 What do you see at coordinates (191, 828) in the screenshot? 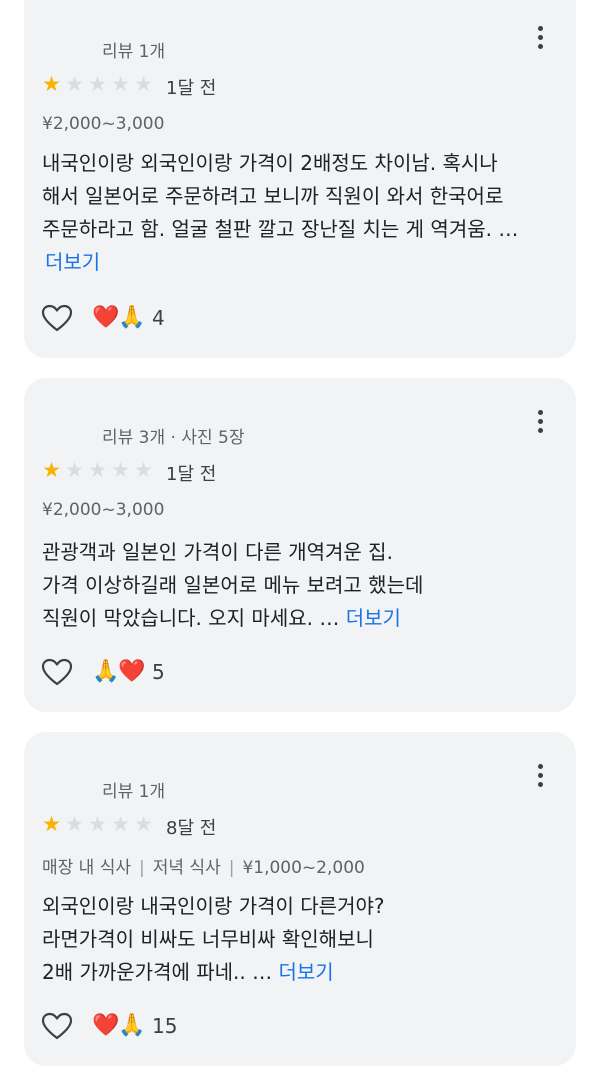
I see `review-date: 8달 전` at bounding box center [191, 828].